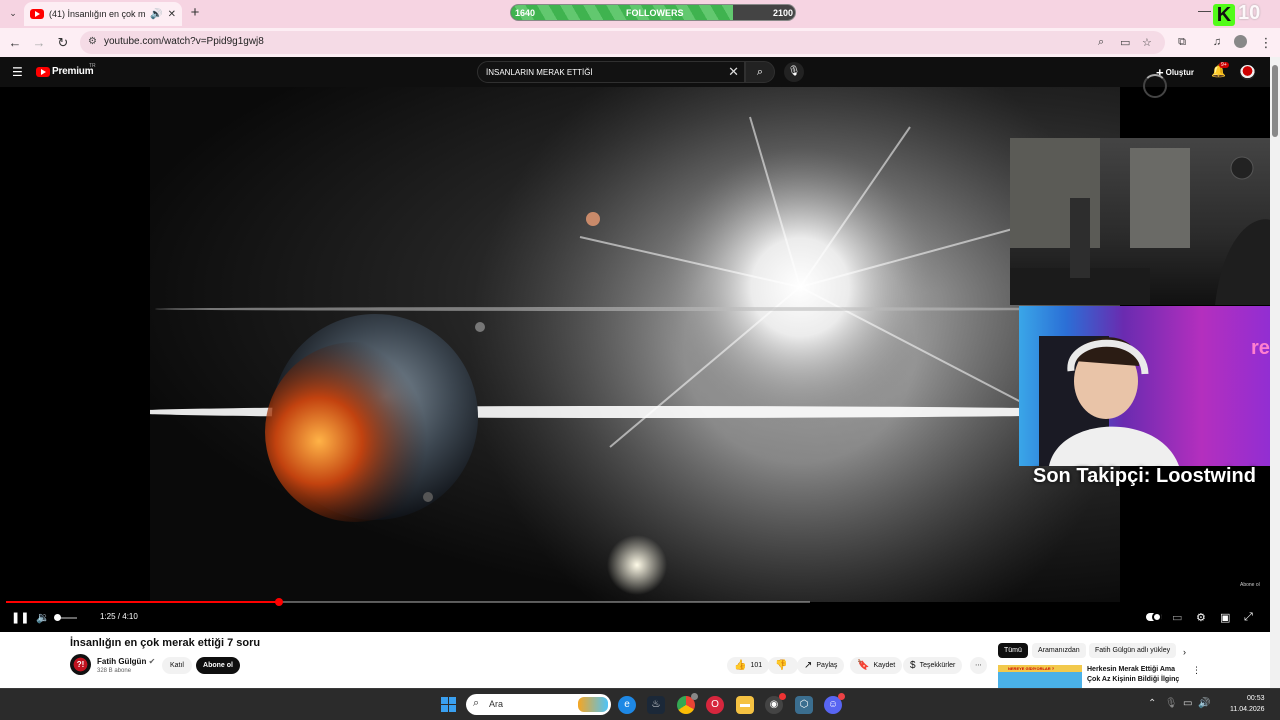 The image size is (1280, 720). Describe the element at coordinates (184, 41) in the screenshot. I see `url-text: youtube.com/watch?v=Ppid9g1gwj8` at that location.